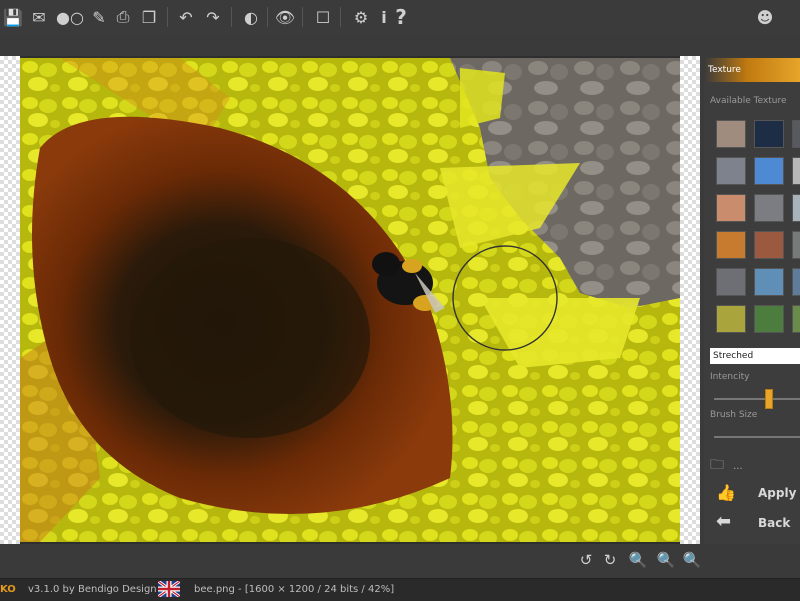  What do you see at coordinates (39, 17) in the screenshot?
I see `email-icon: ✉` at bounding box center [39, 17].